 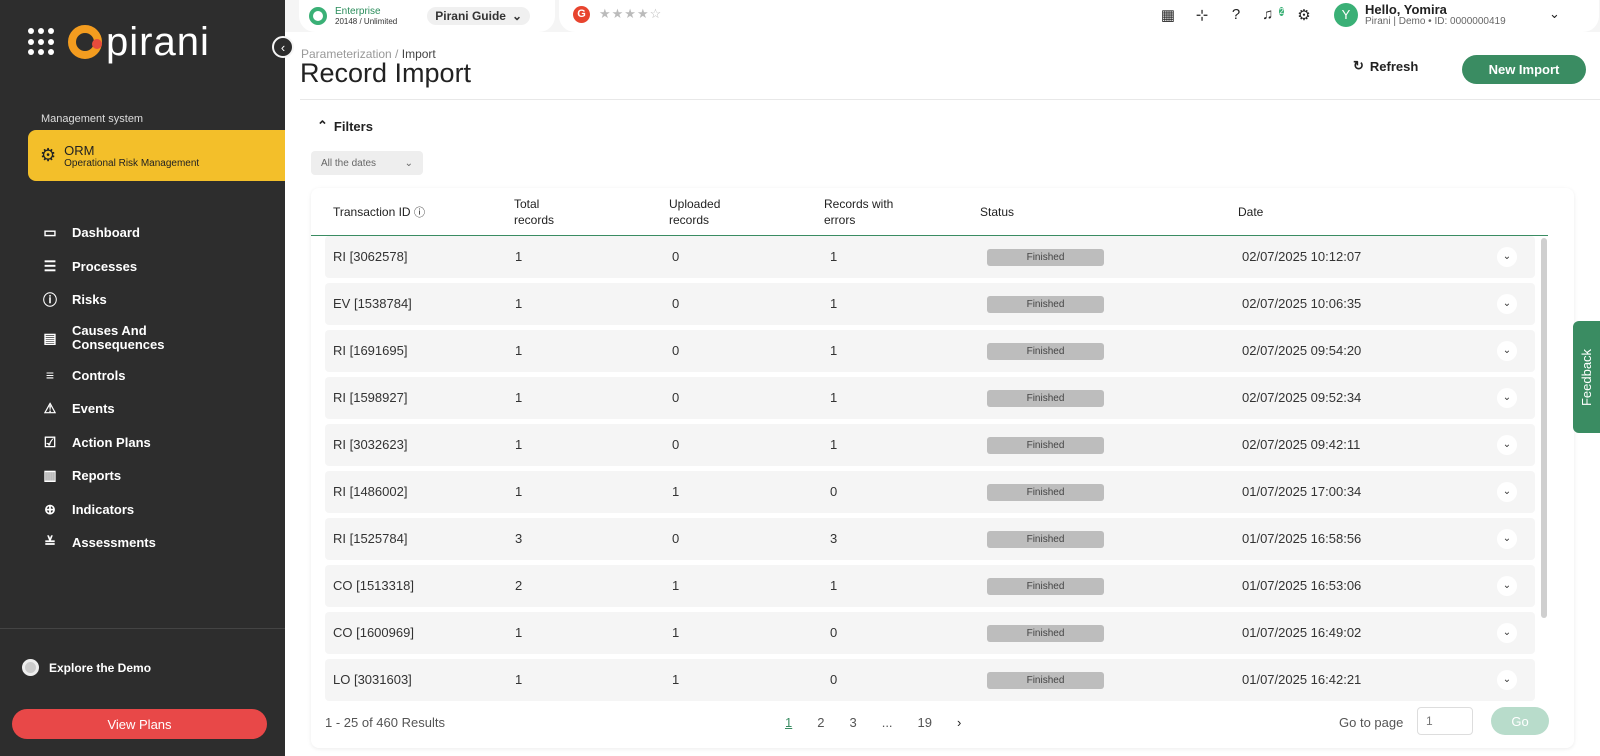 I want to click on feedback-tab: Feedback, so click(x=1586, y=377).